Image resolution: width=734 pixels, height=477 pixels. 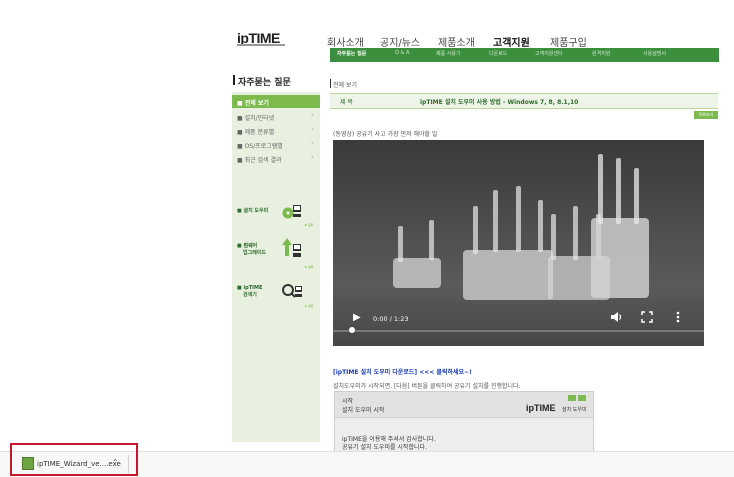 What do you see at coordinates (647, 318) in the screenshot?
I see `fullscreen-icon` at bounding box center [647, 318].